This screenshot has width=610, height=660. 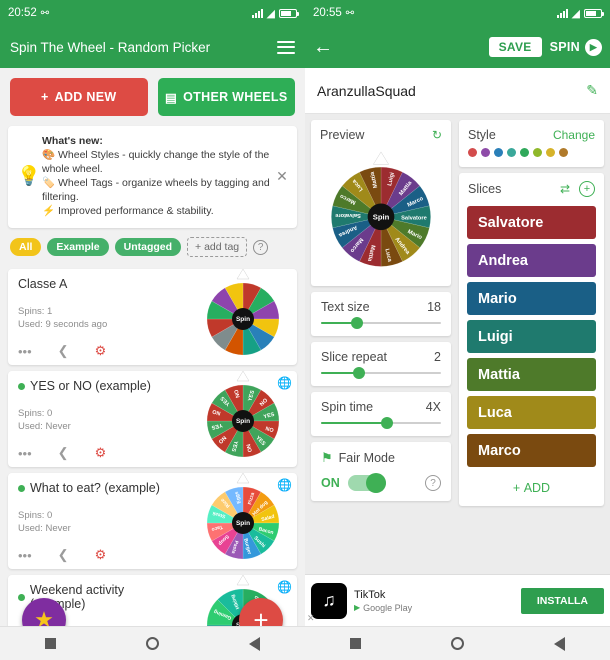 What do you see at coordinates (511, 222) in the screenshot?
I see `slice-label: Salvatore` at bounding box center [511, 222].